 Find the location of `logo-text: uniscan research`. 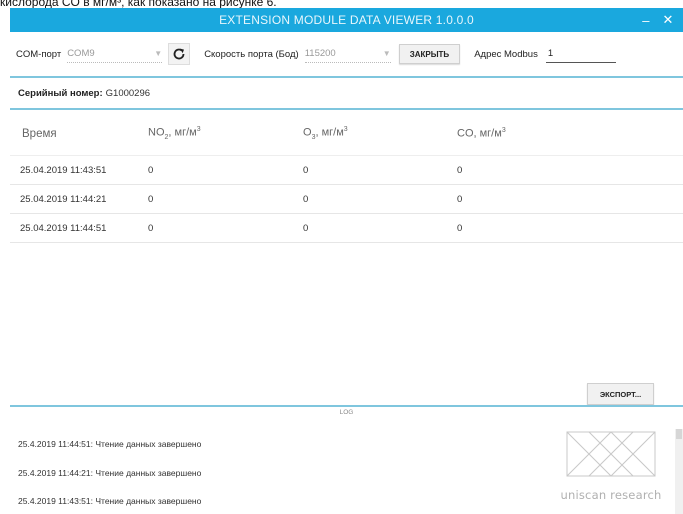

logo-text: uniscan research is located at coordinates (611, 495).